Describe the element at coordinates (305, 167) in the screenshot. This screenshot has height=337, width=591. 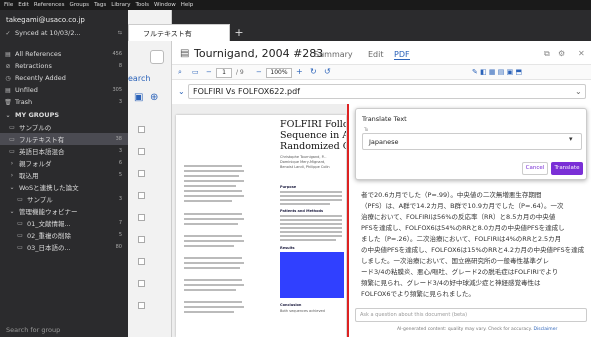
I see `pdf-author-line: Benoist Landi, Philippe Colin` at that location.